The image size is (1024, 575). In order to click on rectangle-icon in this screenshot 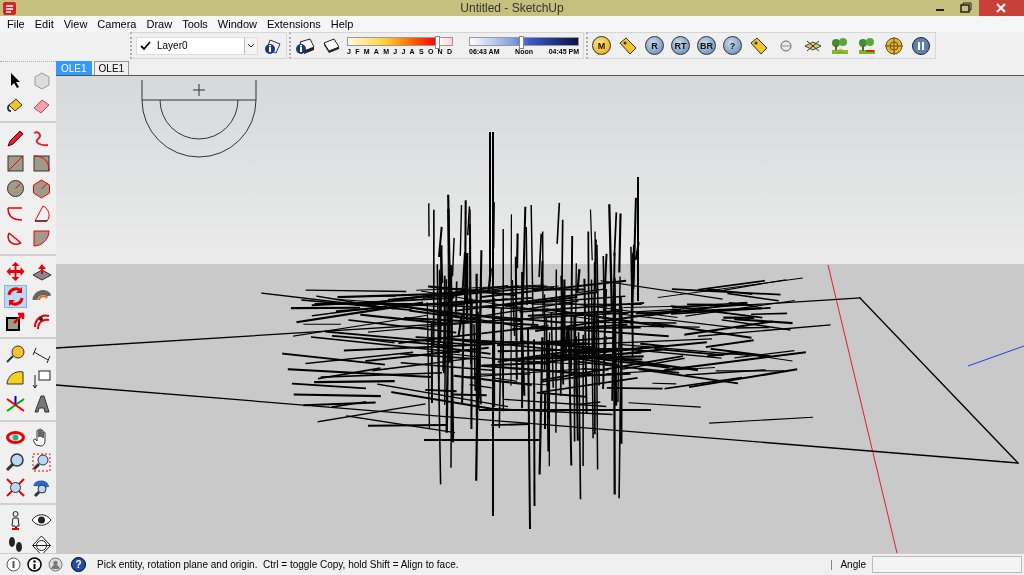, I will do `click(15, 163)`.